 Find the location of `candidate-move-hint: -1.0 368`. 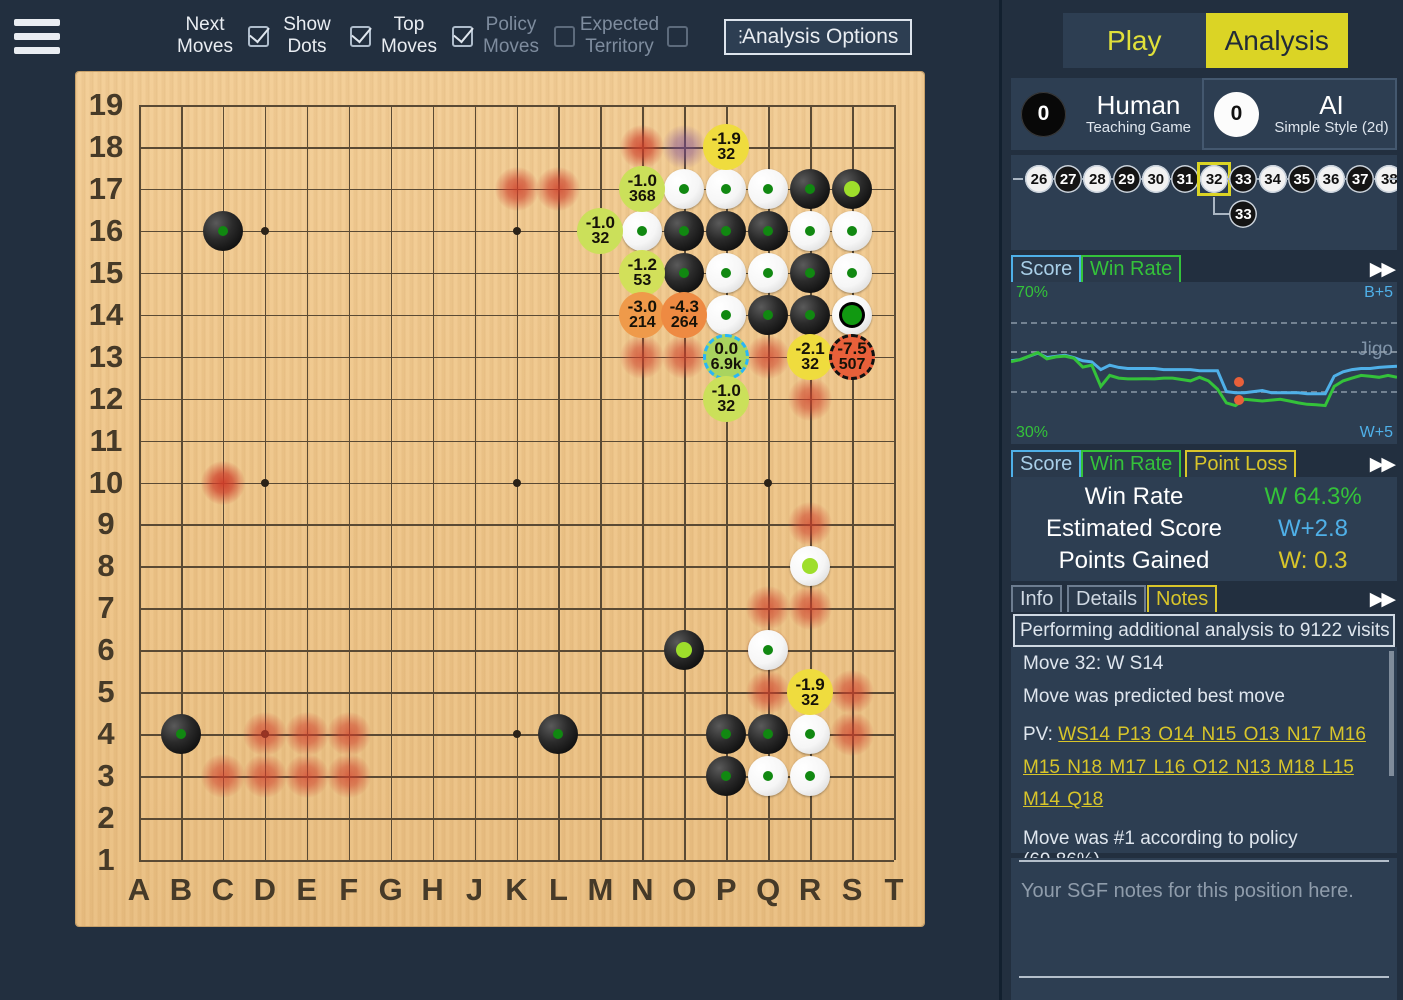

candidate-move-hint: -1.0 368 is located at coordinates (642, 188).